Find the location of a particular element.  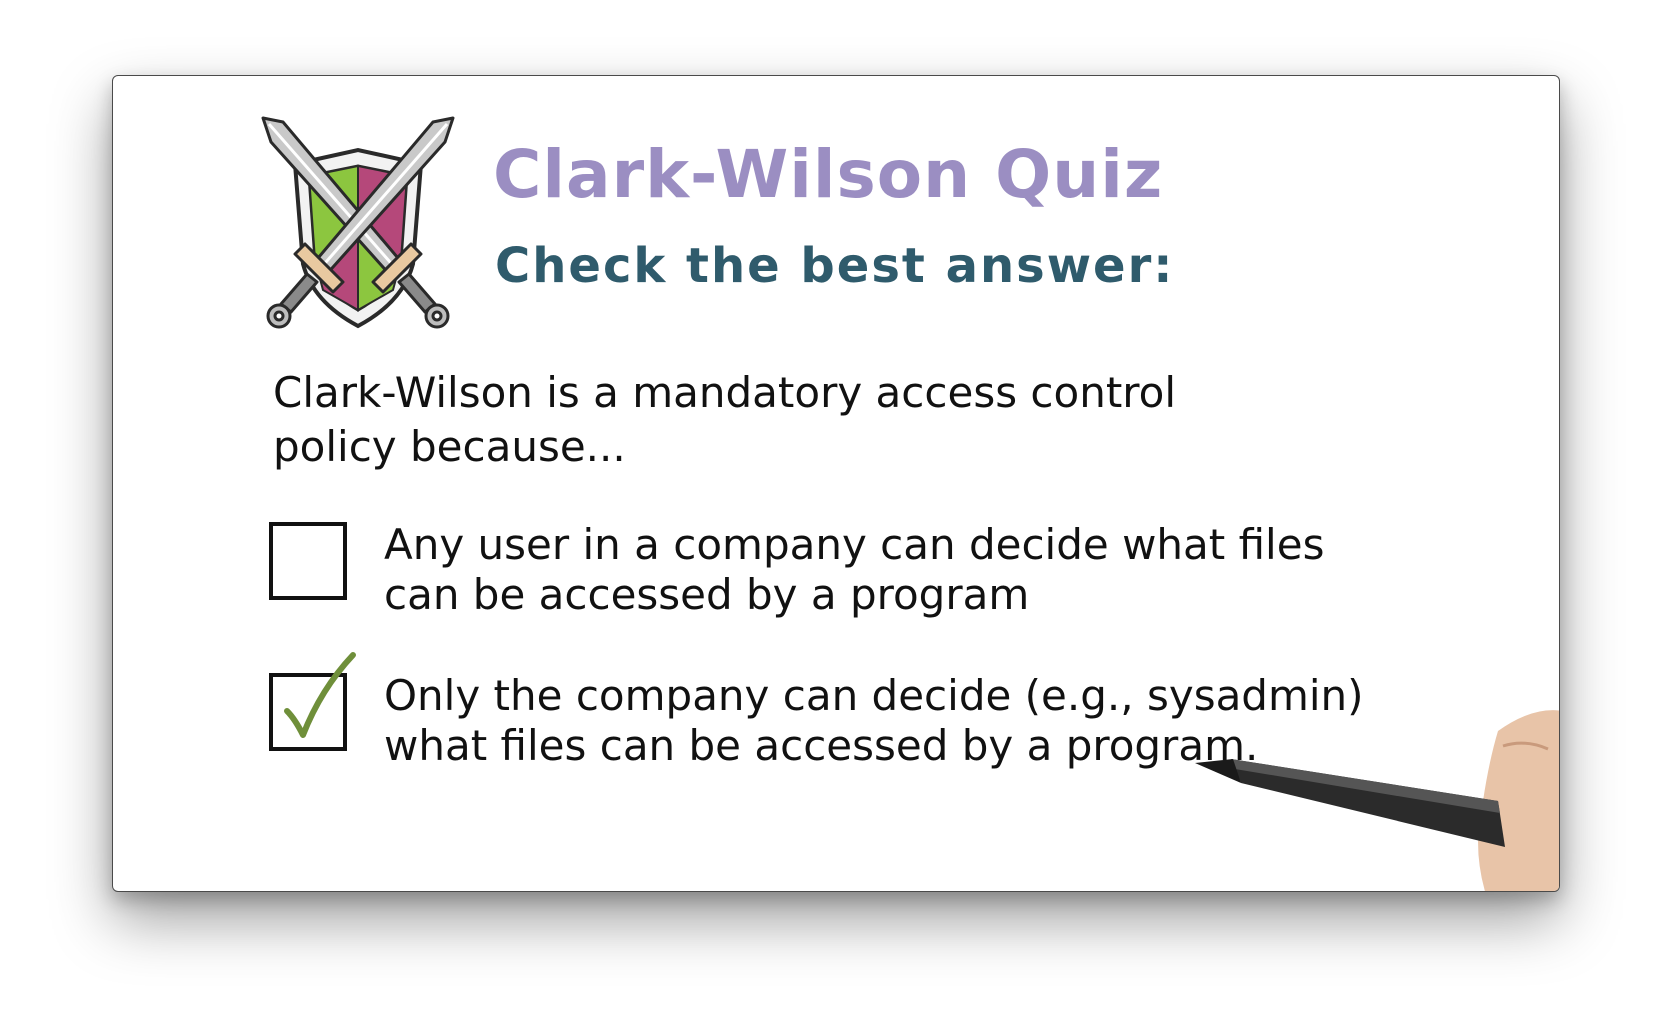

checkmark-icon is located at coordinates (320, 695).